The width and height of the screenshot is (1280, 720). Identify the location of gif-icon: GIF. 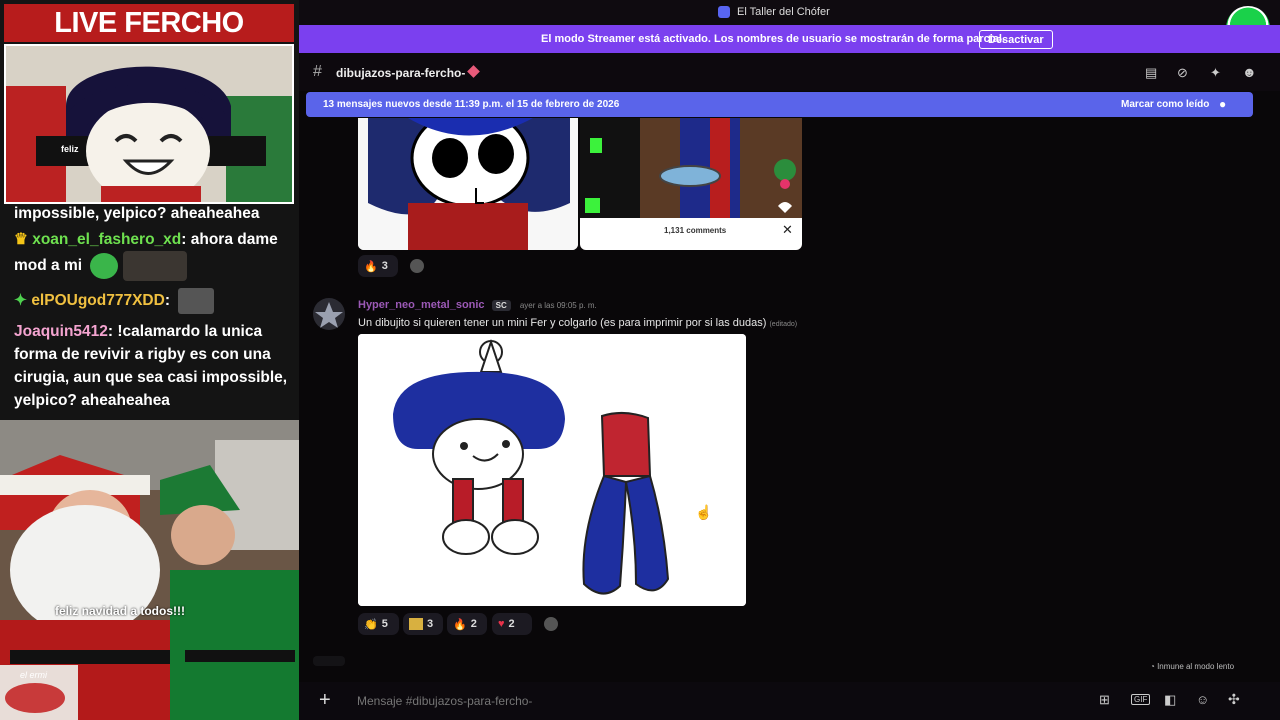
(1141, 699).